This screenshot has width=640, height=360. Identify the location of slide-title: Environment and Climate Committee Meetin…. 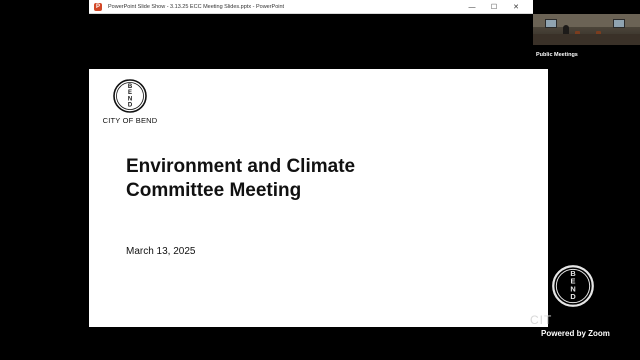
(316, 179).